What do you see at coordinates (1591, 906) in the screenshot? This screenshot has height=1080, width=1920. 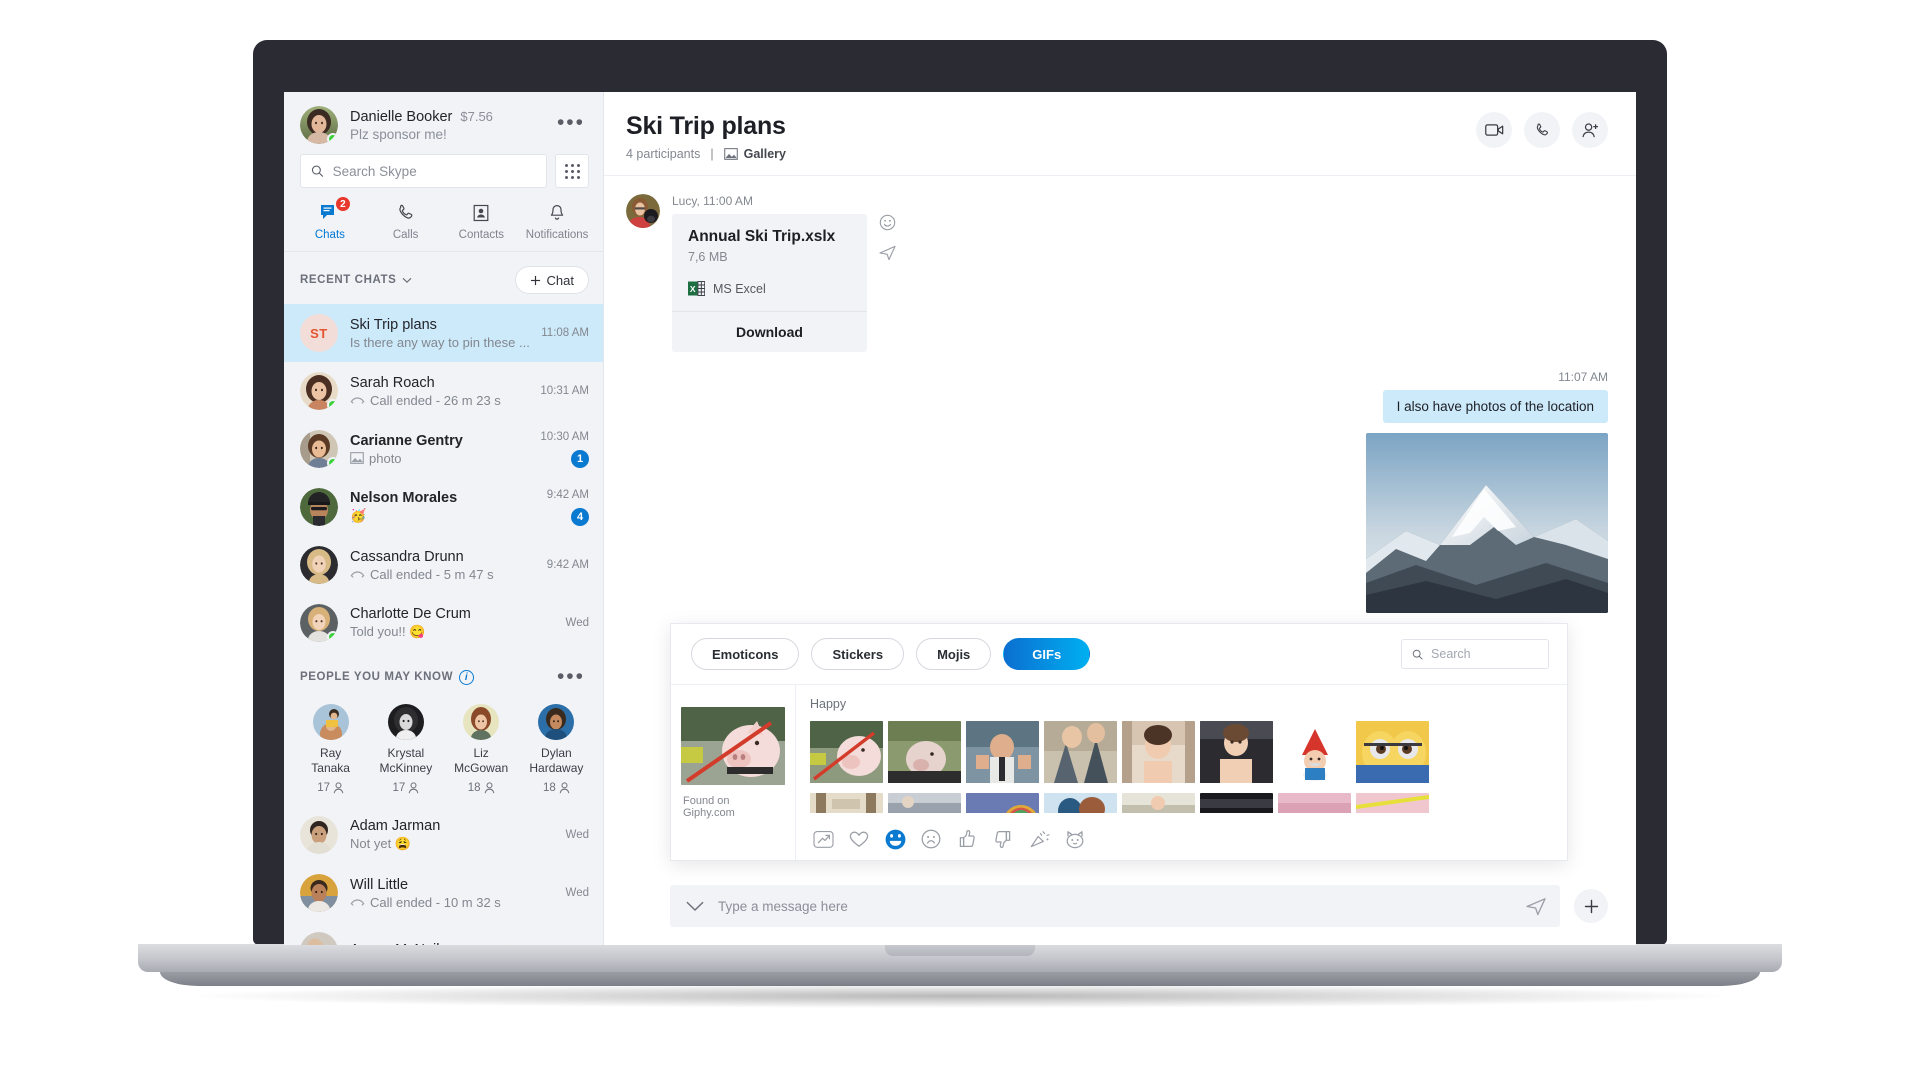 I see `add-attachment-button` at bounding box center [1591, 906].